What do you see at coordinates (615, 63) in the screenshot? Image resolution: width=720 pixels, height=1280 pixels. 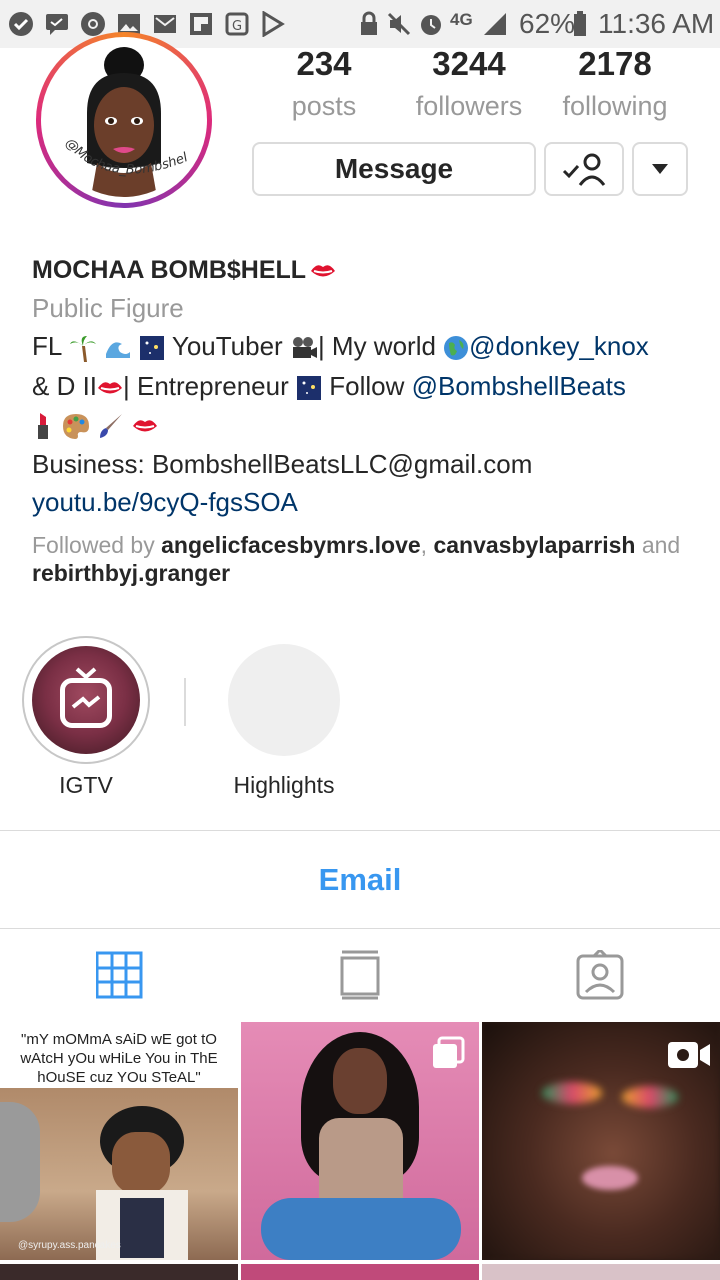 I see `following-count: 2178` at bounding box center [615, 63].